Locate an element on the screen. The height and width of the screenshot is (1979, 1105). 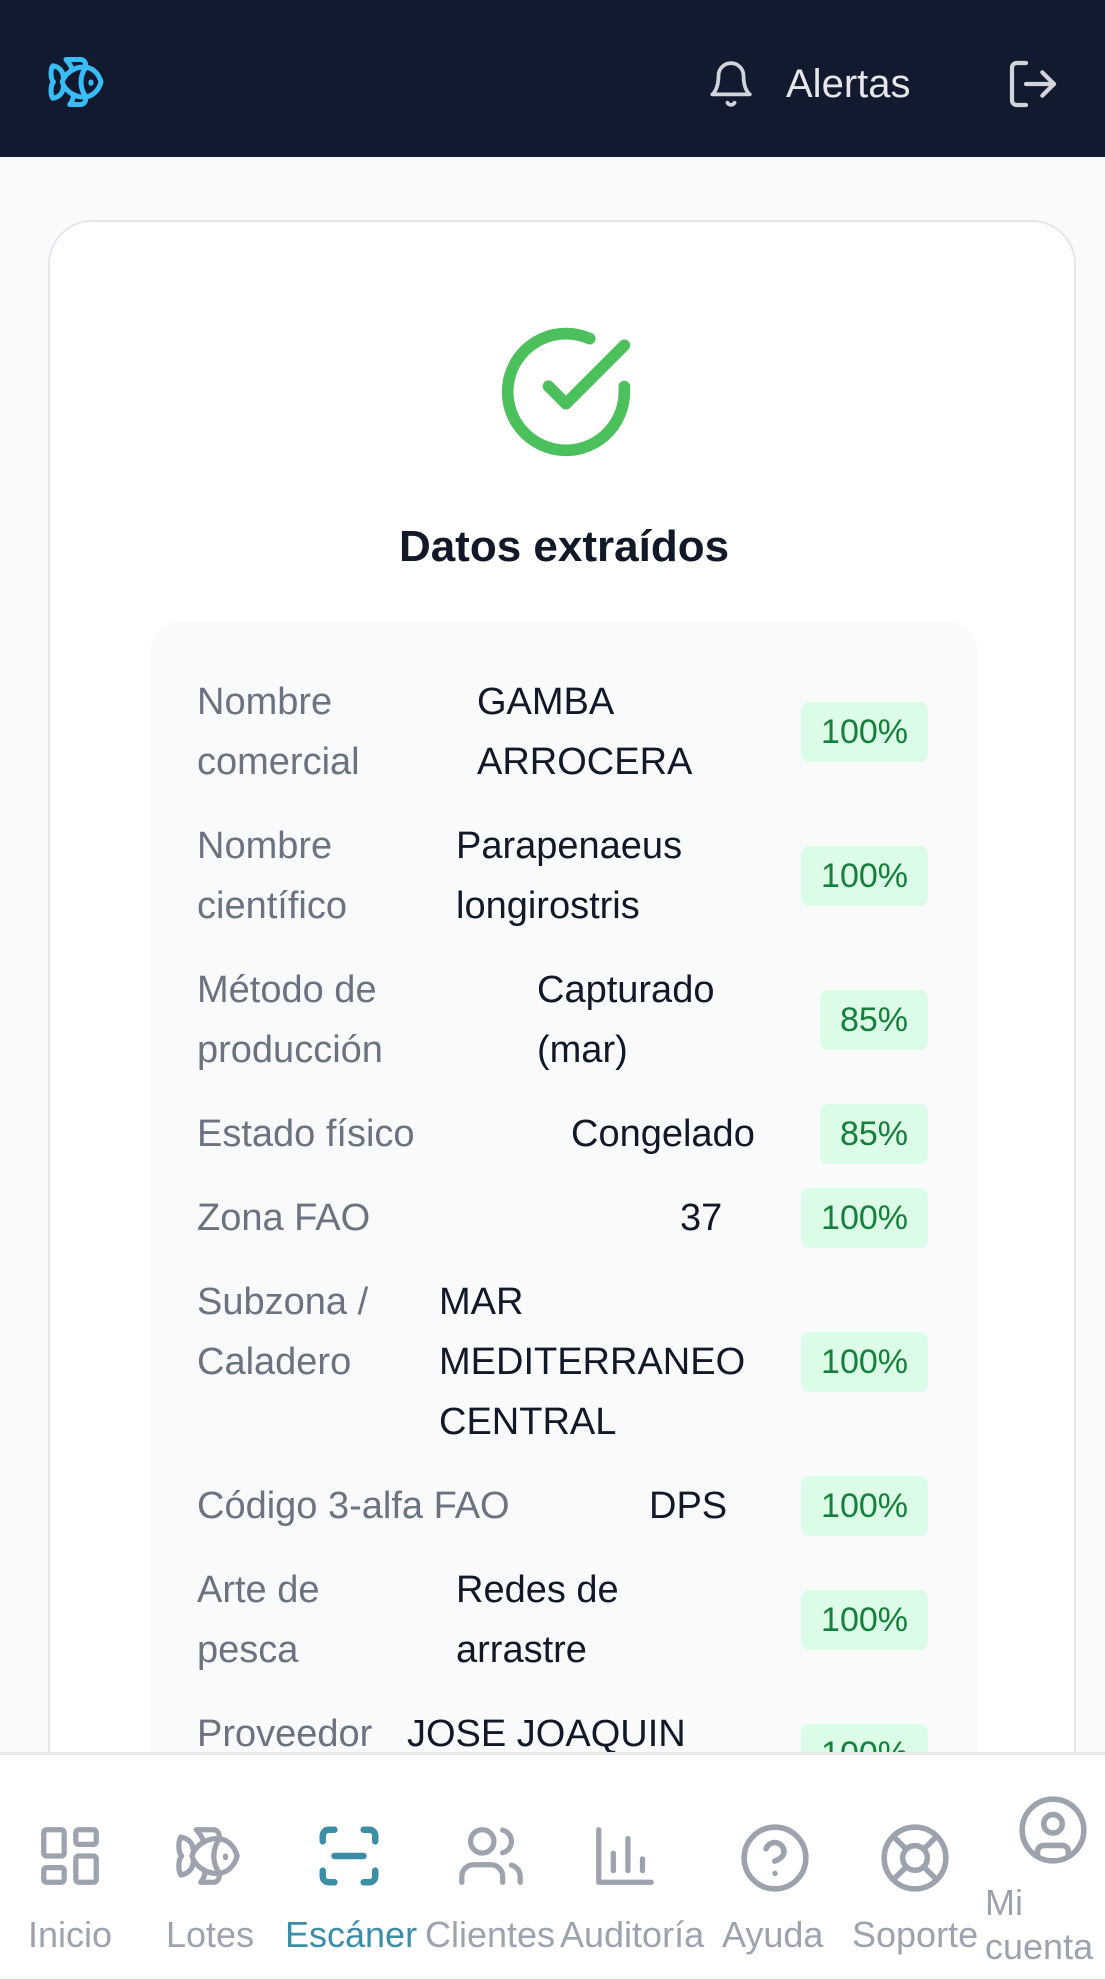
field-value: 37 is located at coordinates (701, 1218).